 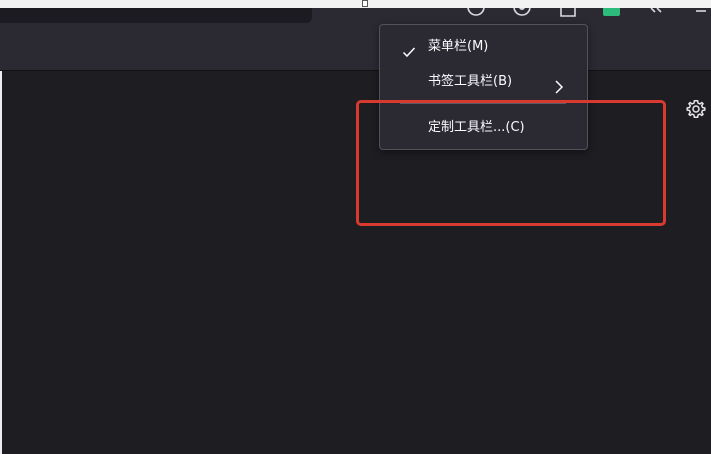 What do you see at coordinates (458, 46) in the screenshot?
I see `menu-item-label: 菜单栏(M)` at bounding box center [458, 46].